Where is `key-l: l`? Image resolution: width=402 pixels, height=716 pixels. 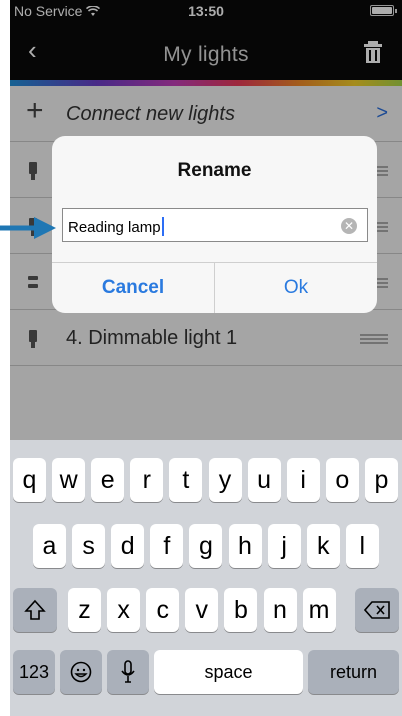 key-l: l is located at coordinates (362, 546).